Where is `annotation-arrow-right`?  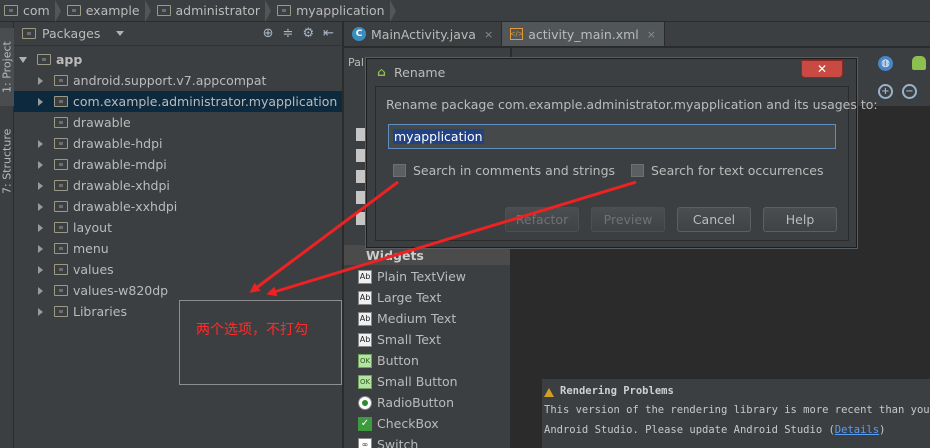 annotation-arrow-right is located at coordinates (451, 238).